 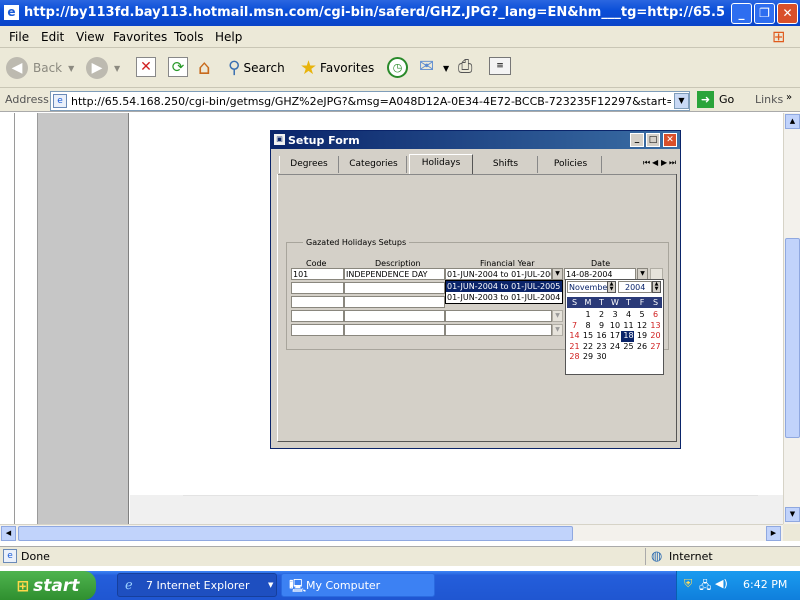 I want to click on forward-button: ▶ ▼, so click(x=103, y=68).